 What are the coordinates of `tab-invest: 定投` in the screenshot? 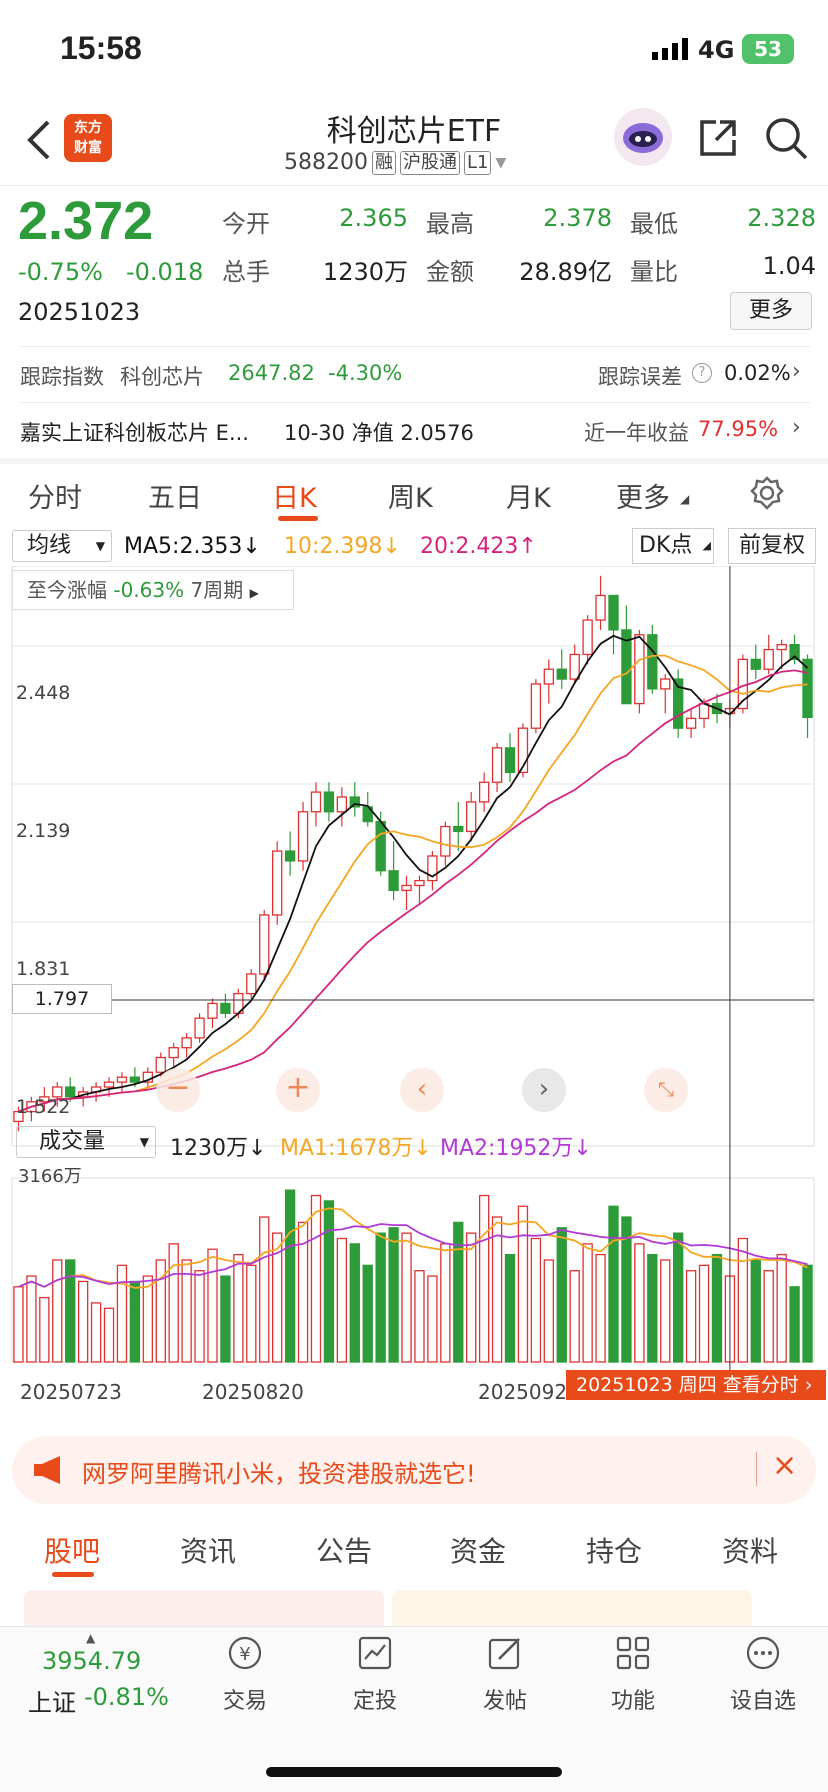 It's located at (375, 1674).